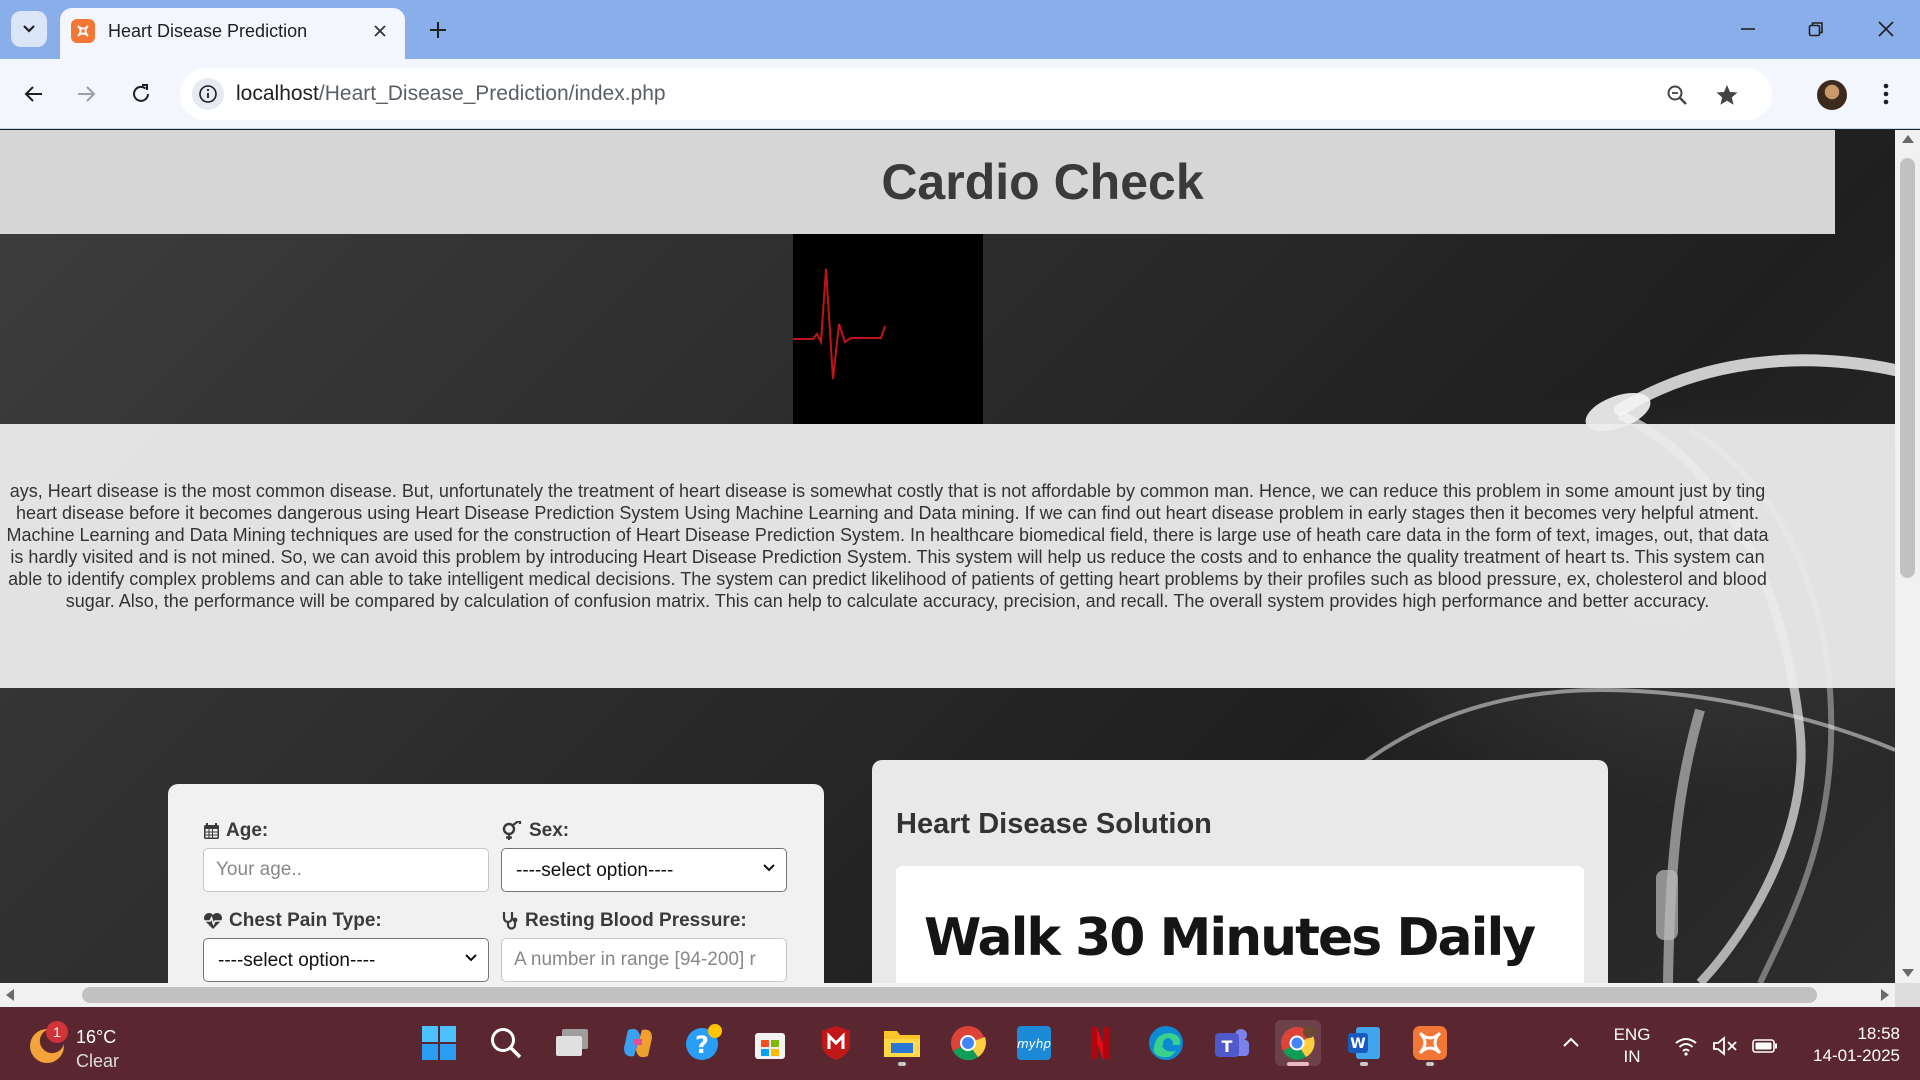 This screenshot has height=1080, width=1920. What do you see at coordinates (1908, 973) in the screenshot?
I see `scroll-down-arrow-icon` at bounding box center [1908, 973].